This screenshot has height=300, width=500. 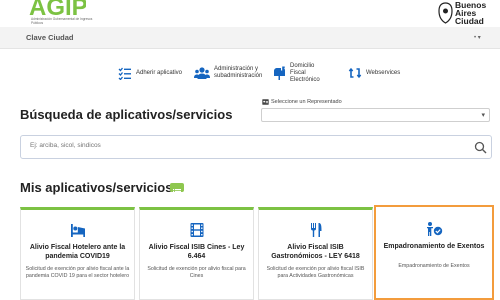 What do you see at coordinates (96, 187) in the screenshot?
I see `apps-section-title: Mis aplicativos/servicios` at bounding box center [96, 187].